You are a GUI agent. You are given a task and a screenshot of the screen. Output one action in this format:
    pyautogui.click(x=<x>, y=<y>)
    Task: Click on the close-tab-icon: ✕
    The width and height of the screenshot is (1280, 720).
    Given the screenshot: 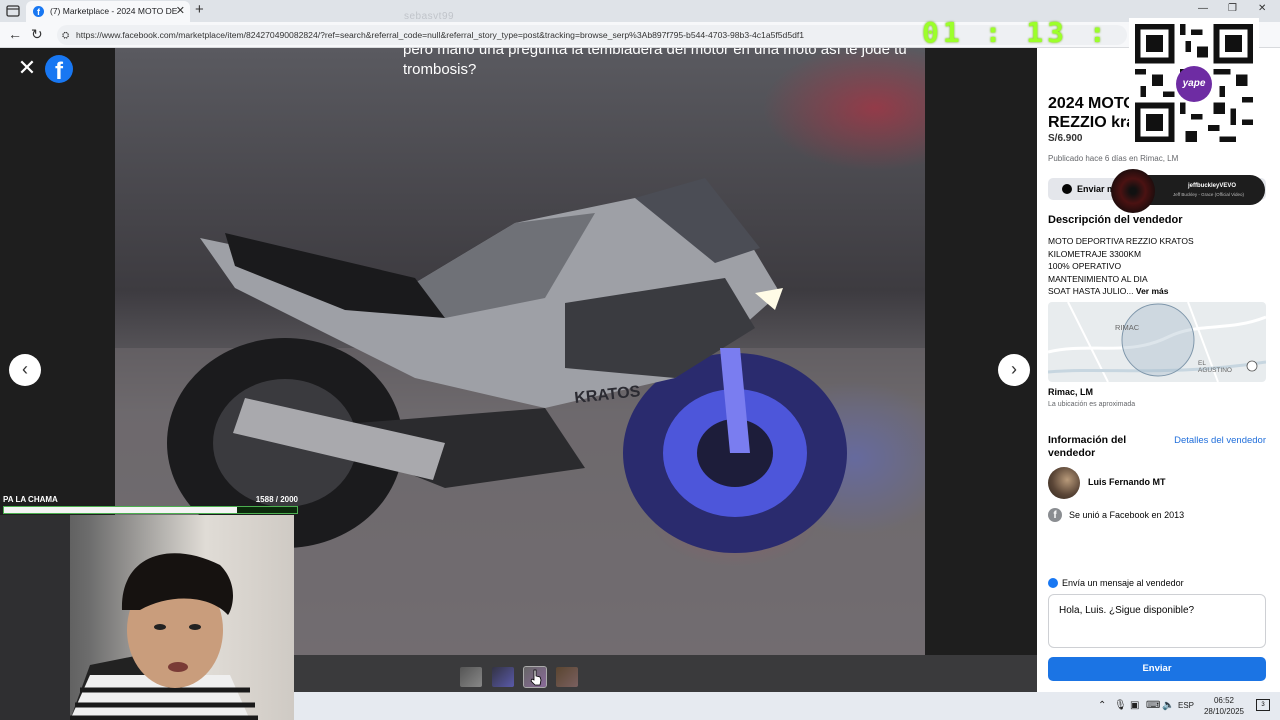 What is the action you would take?
    pyautogui.click(x=180, y=11)
    